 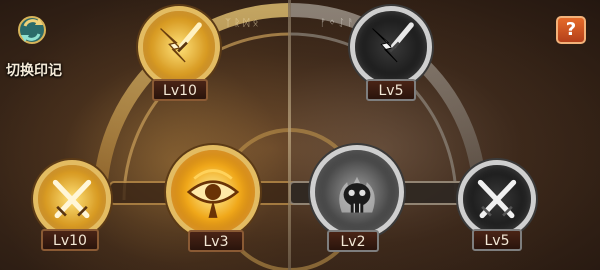 What do you see at coordinates (571, 30) in the screenshot?
I see `help-button: ?` at bounding box center [571, 30].